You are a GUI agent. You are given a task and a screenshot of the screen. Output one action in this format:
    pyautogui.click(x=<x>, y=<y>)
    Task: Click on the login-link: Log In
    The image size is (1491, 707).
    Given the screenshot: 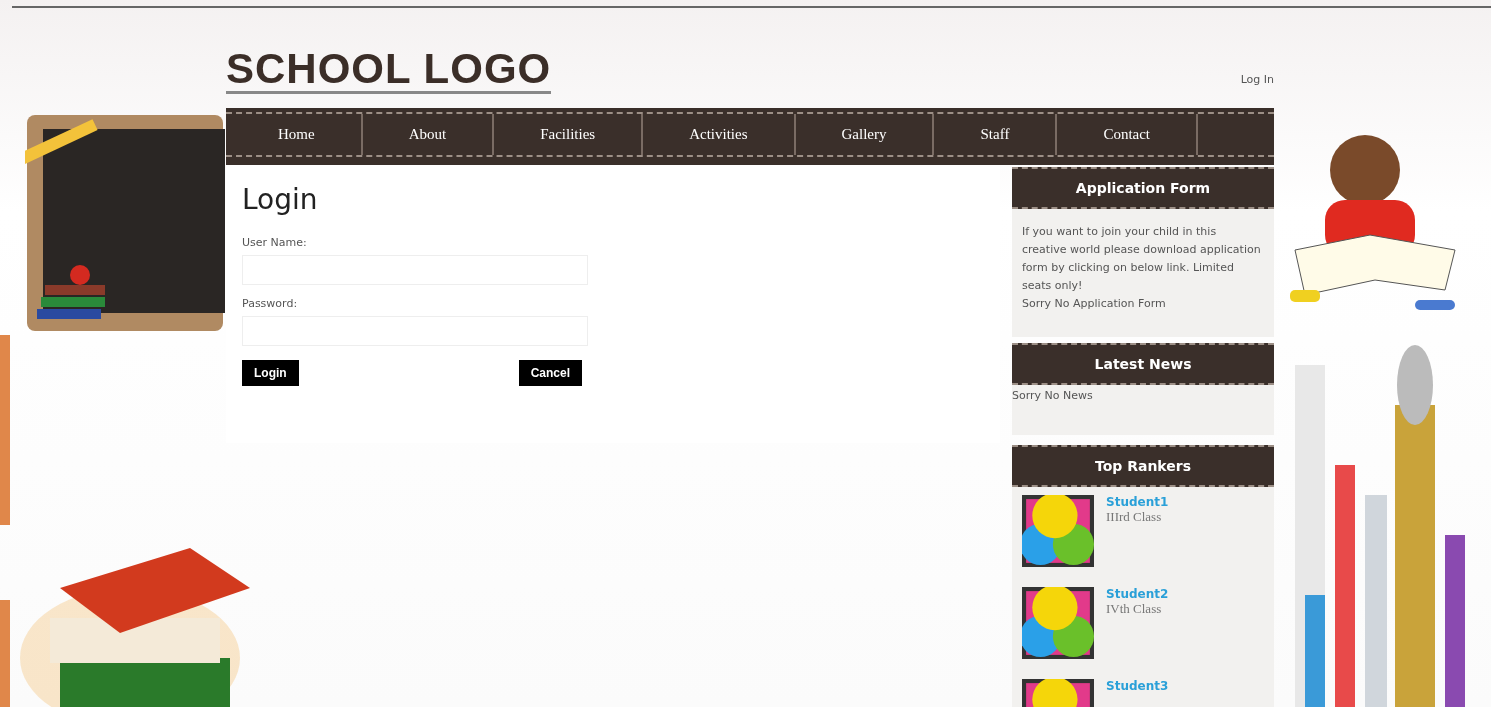 What is the action you would take?
    pyautogui.click(x=1257, y=79)
    